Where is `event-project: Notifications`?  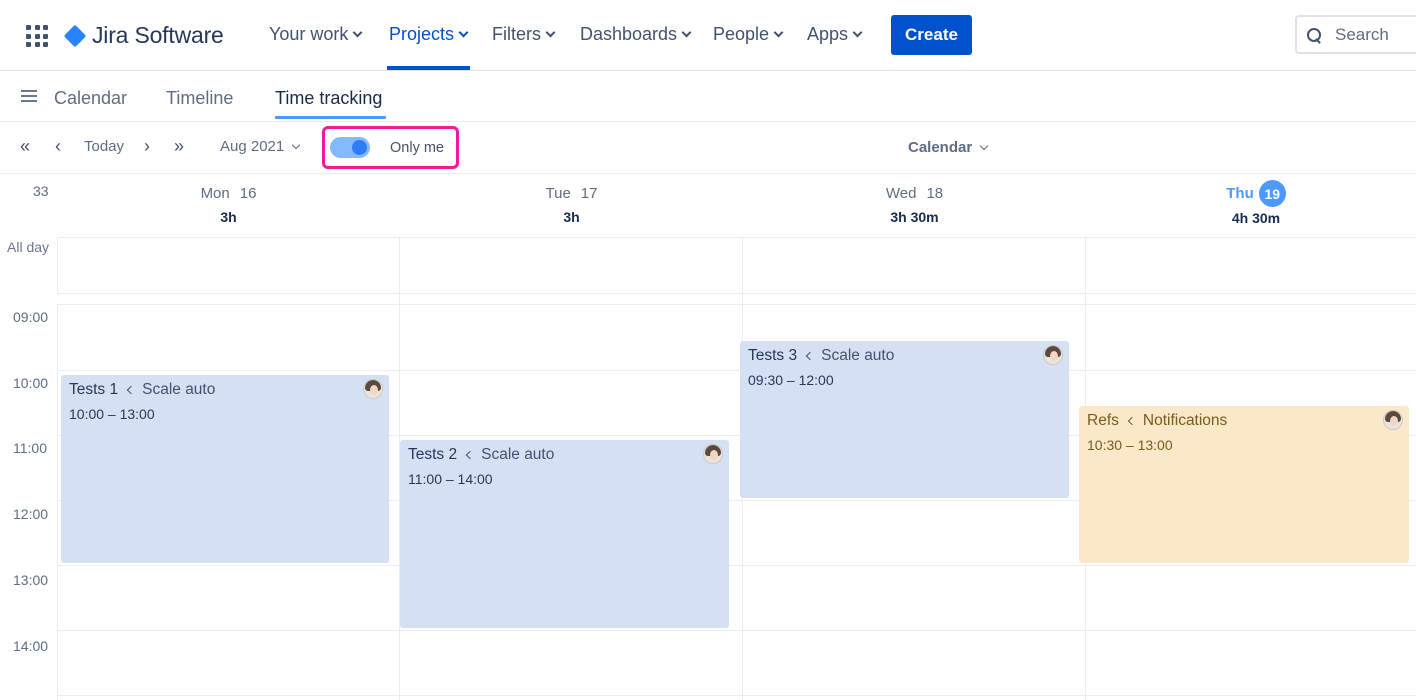
event-project: Notifications is located at coordinates (1185, 420).